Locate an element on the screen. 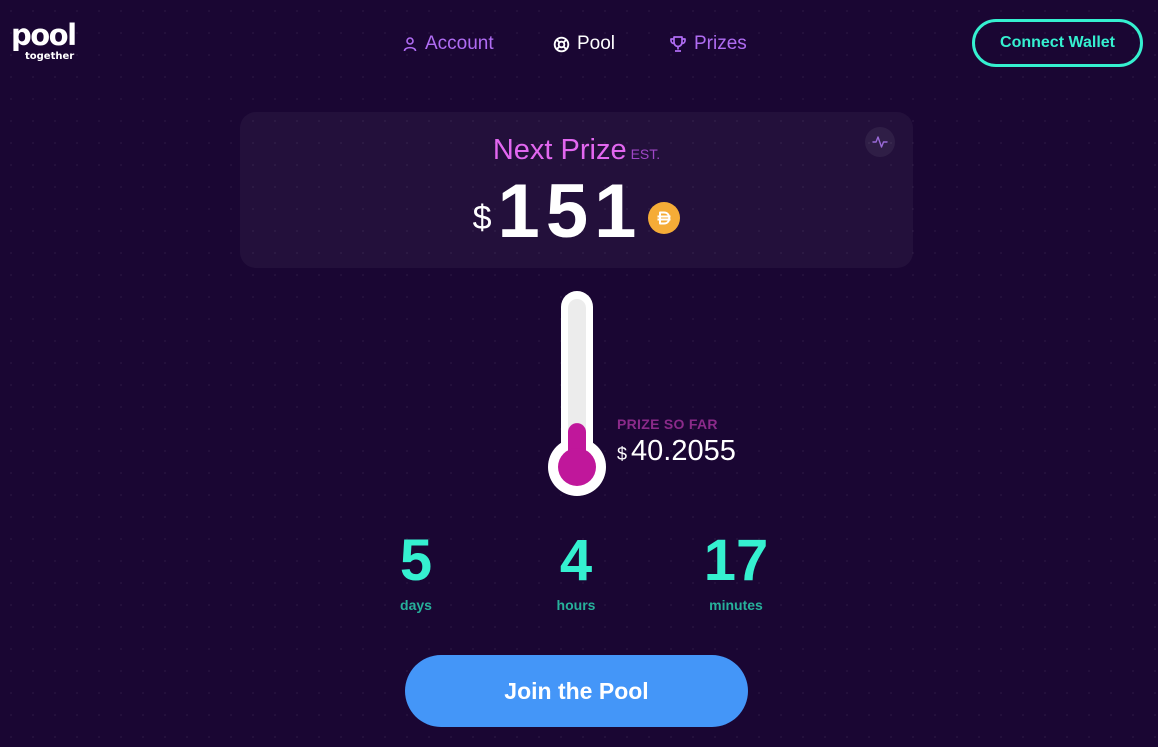 Image resolution: width=1158 pixels, height=747 pixels. nav-item-account: Account is located at coordinates (448, 44).